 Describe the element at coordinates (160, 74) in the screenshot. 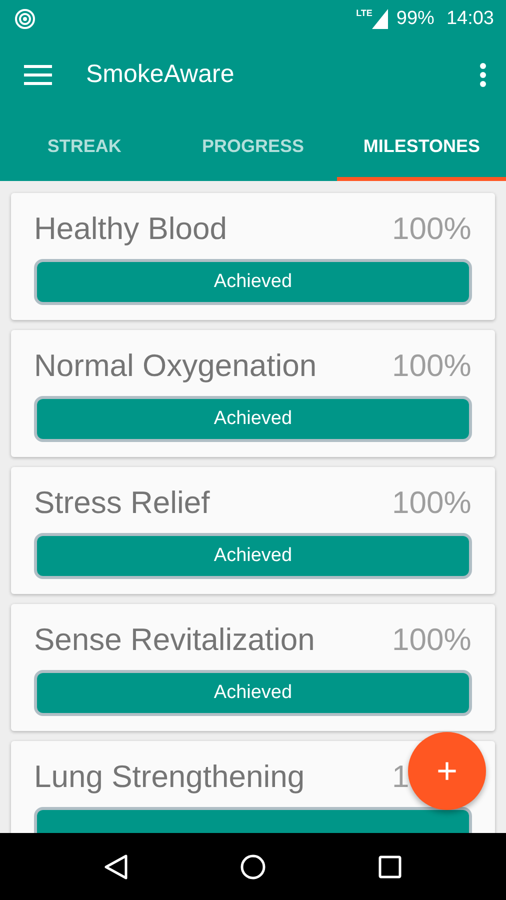

I see `app-title: SmokeAware` at that location.